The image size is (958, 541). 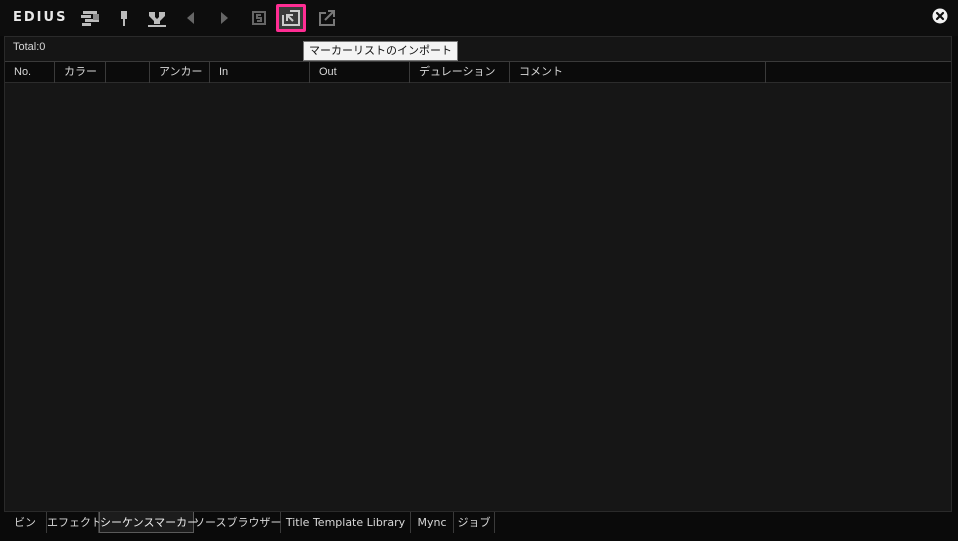 What do you see at coordinates (291, 18) in the screenshot?
I see `import-marker-list-icon` at bounding box center [291, 18].